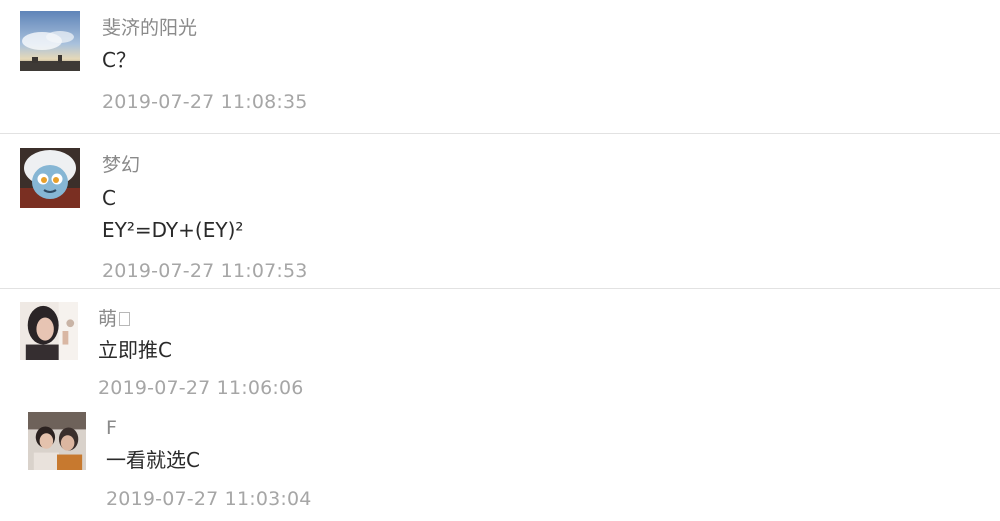 This screenshot has height=521, width=1000. Describe the element at coordinates (149, 28) in the screenshot. I see `comment-username: 斐济的阳光` at that location.